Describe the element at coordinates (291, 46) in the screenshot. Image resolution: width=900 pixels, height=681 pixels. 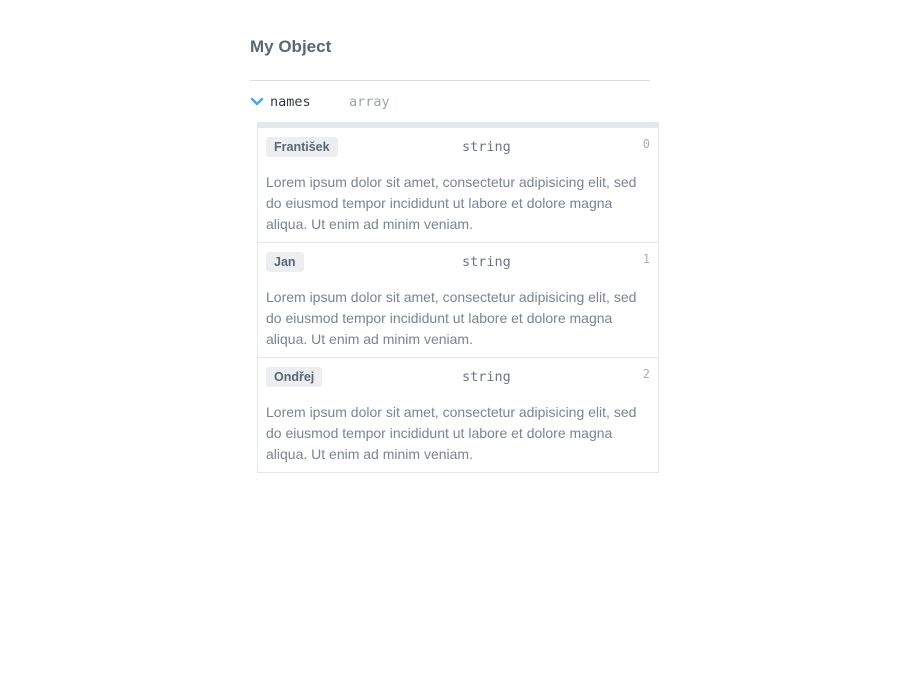
I see `page-title: My Object` at that location.